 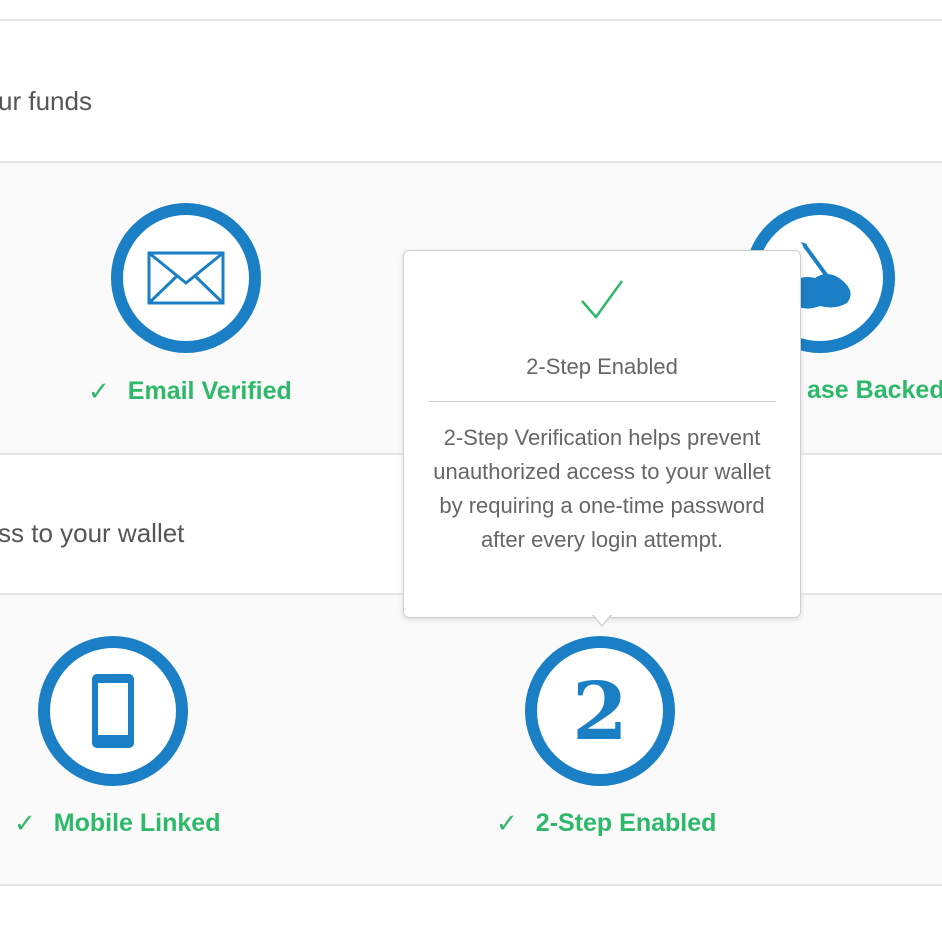 I want to click on mobile-linked-status: ✓ Mobile Linked, so click(x=117, y=823).